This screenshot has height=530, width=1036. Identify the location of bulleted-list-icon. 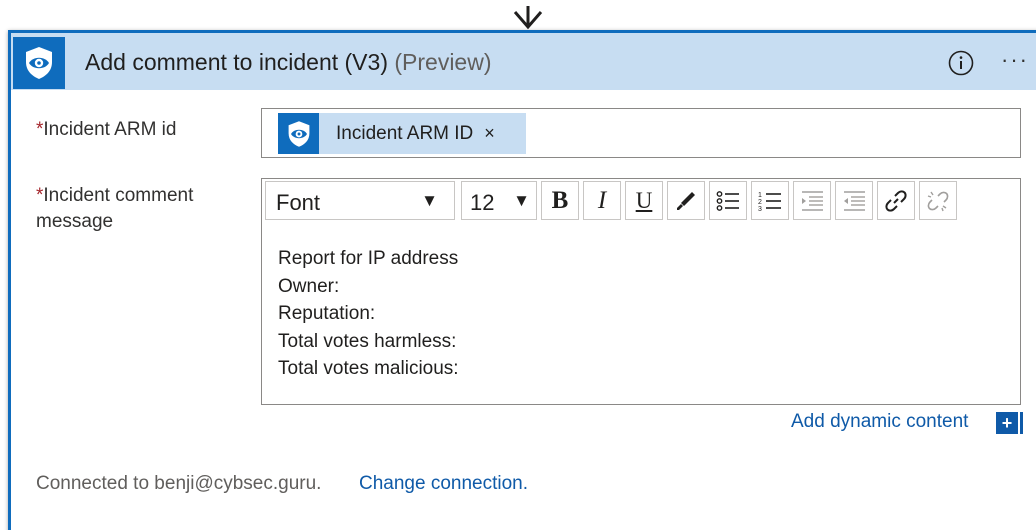
(727, 200).